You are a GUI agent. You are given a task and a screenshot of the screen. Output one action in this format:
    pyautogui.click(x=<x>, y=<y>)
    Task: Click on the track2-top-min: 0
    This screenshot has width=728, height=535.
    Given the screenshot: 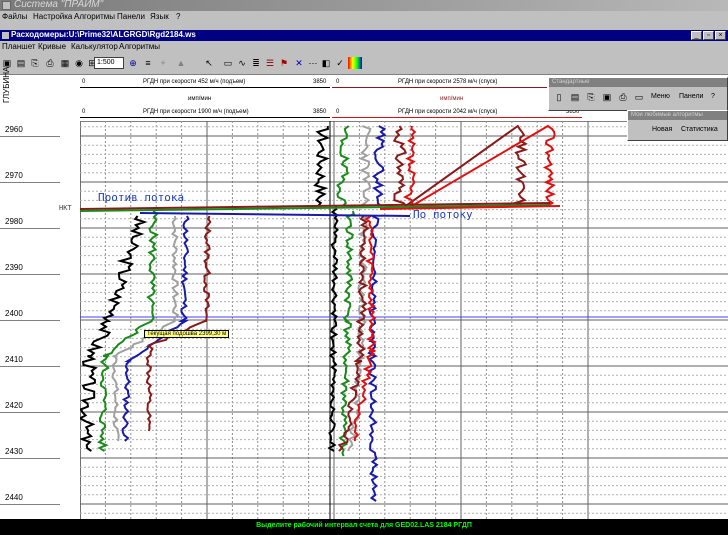 What is the action you would take?
    pyautogui.click(x=338, y=82)
    